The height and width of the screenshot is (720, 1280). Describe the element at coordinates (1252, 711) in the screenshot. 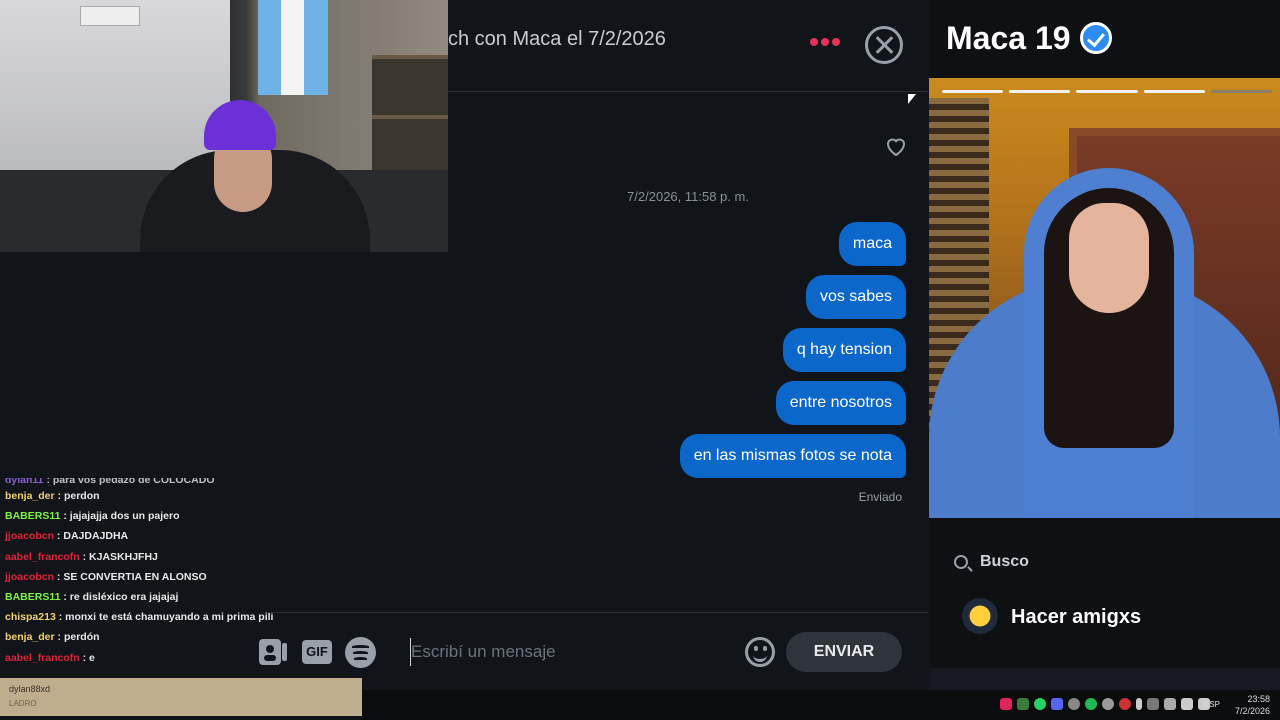

I see `clock-date: 7/2/2026` at that location.